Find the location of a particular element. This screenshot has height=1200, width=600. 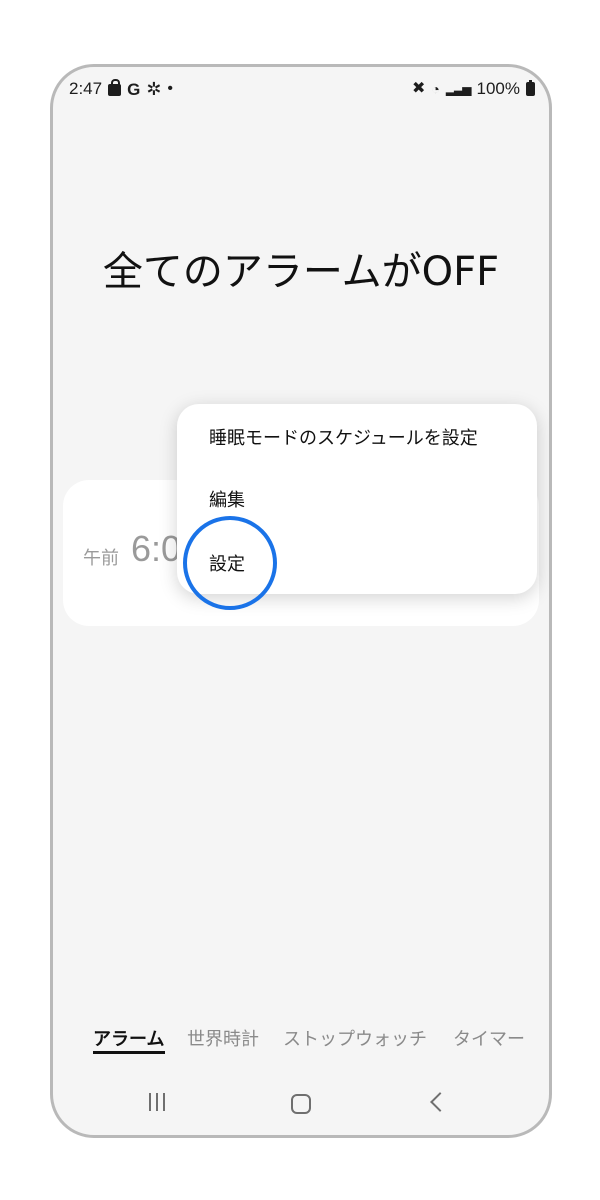

highlight-circle is located at coordinates (230, 563).